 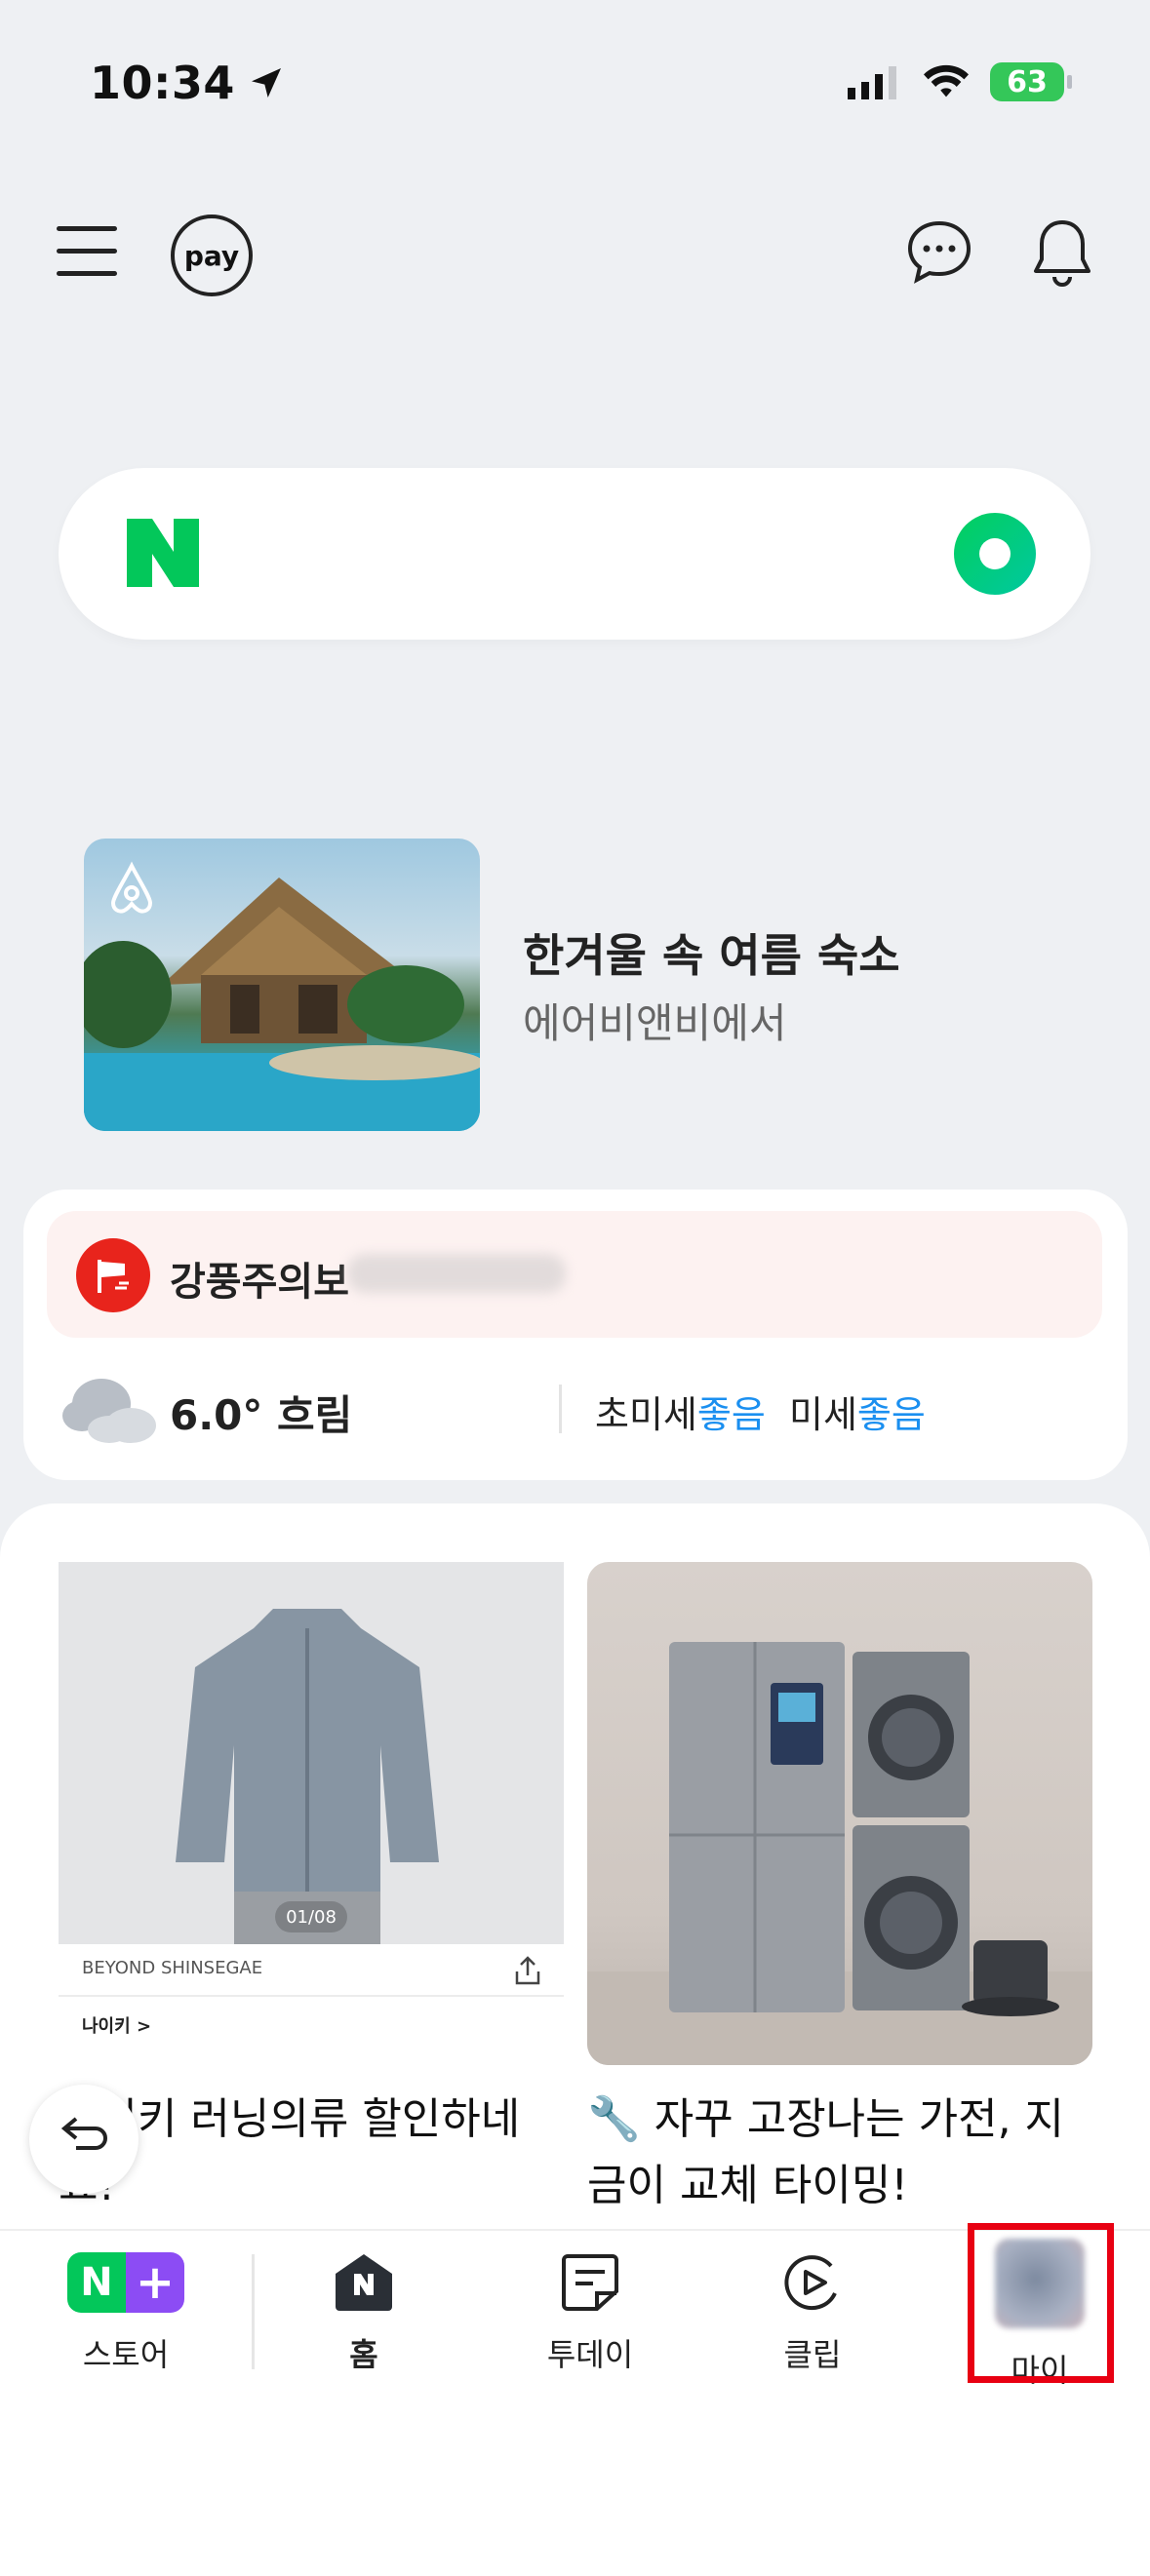 I want to click on clip-play-icon, so click(x=810, y=2283).